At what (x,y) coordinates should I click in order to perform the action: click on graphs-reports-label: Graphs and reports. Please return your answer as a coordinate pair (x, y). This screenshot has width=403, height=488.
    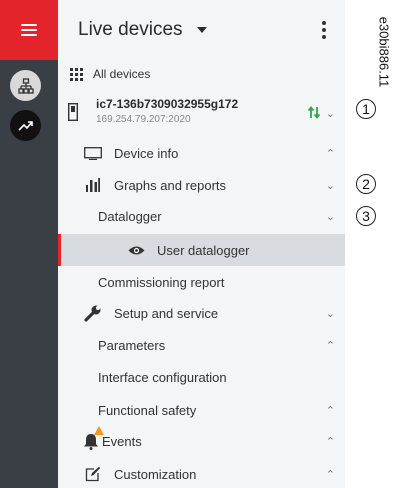
    Looking at the image, I should click on (170, 185).